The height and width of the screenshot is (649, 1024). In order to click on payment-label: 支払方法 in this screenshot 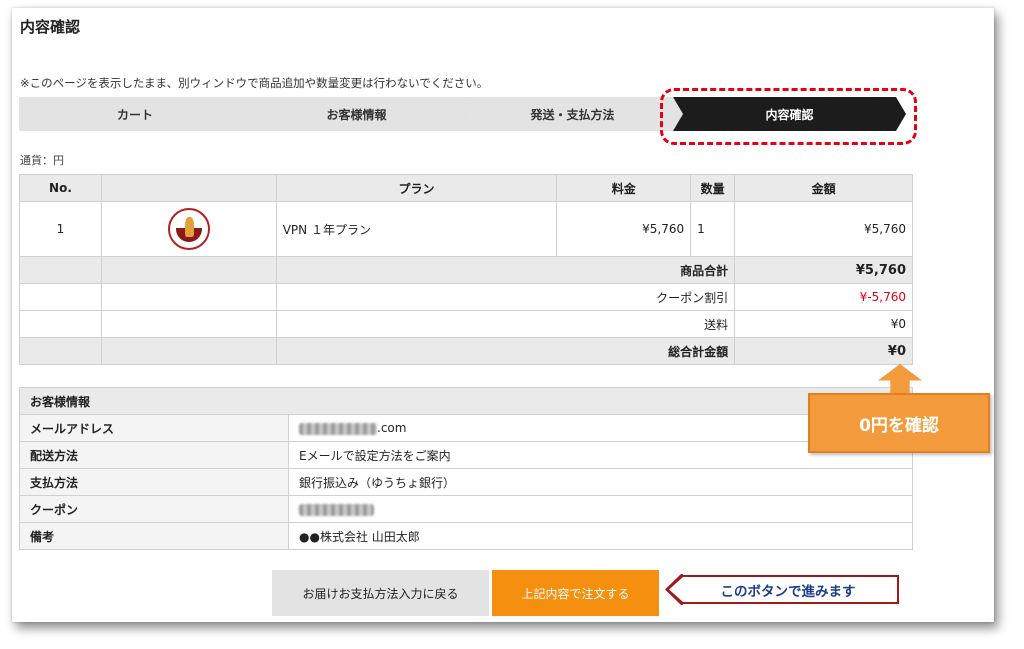, I will do `click(154, 482)`.